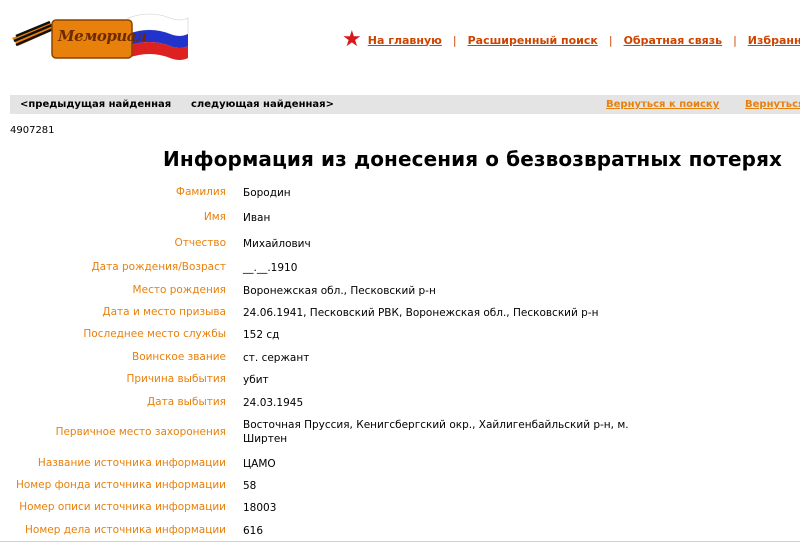 This screenshot has width=800, height=545. Describe the element at coordinates (533, 40) in the screenshot. I see `nav-advanced-search-link: Расширенный поиск` at that location.